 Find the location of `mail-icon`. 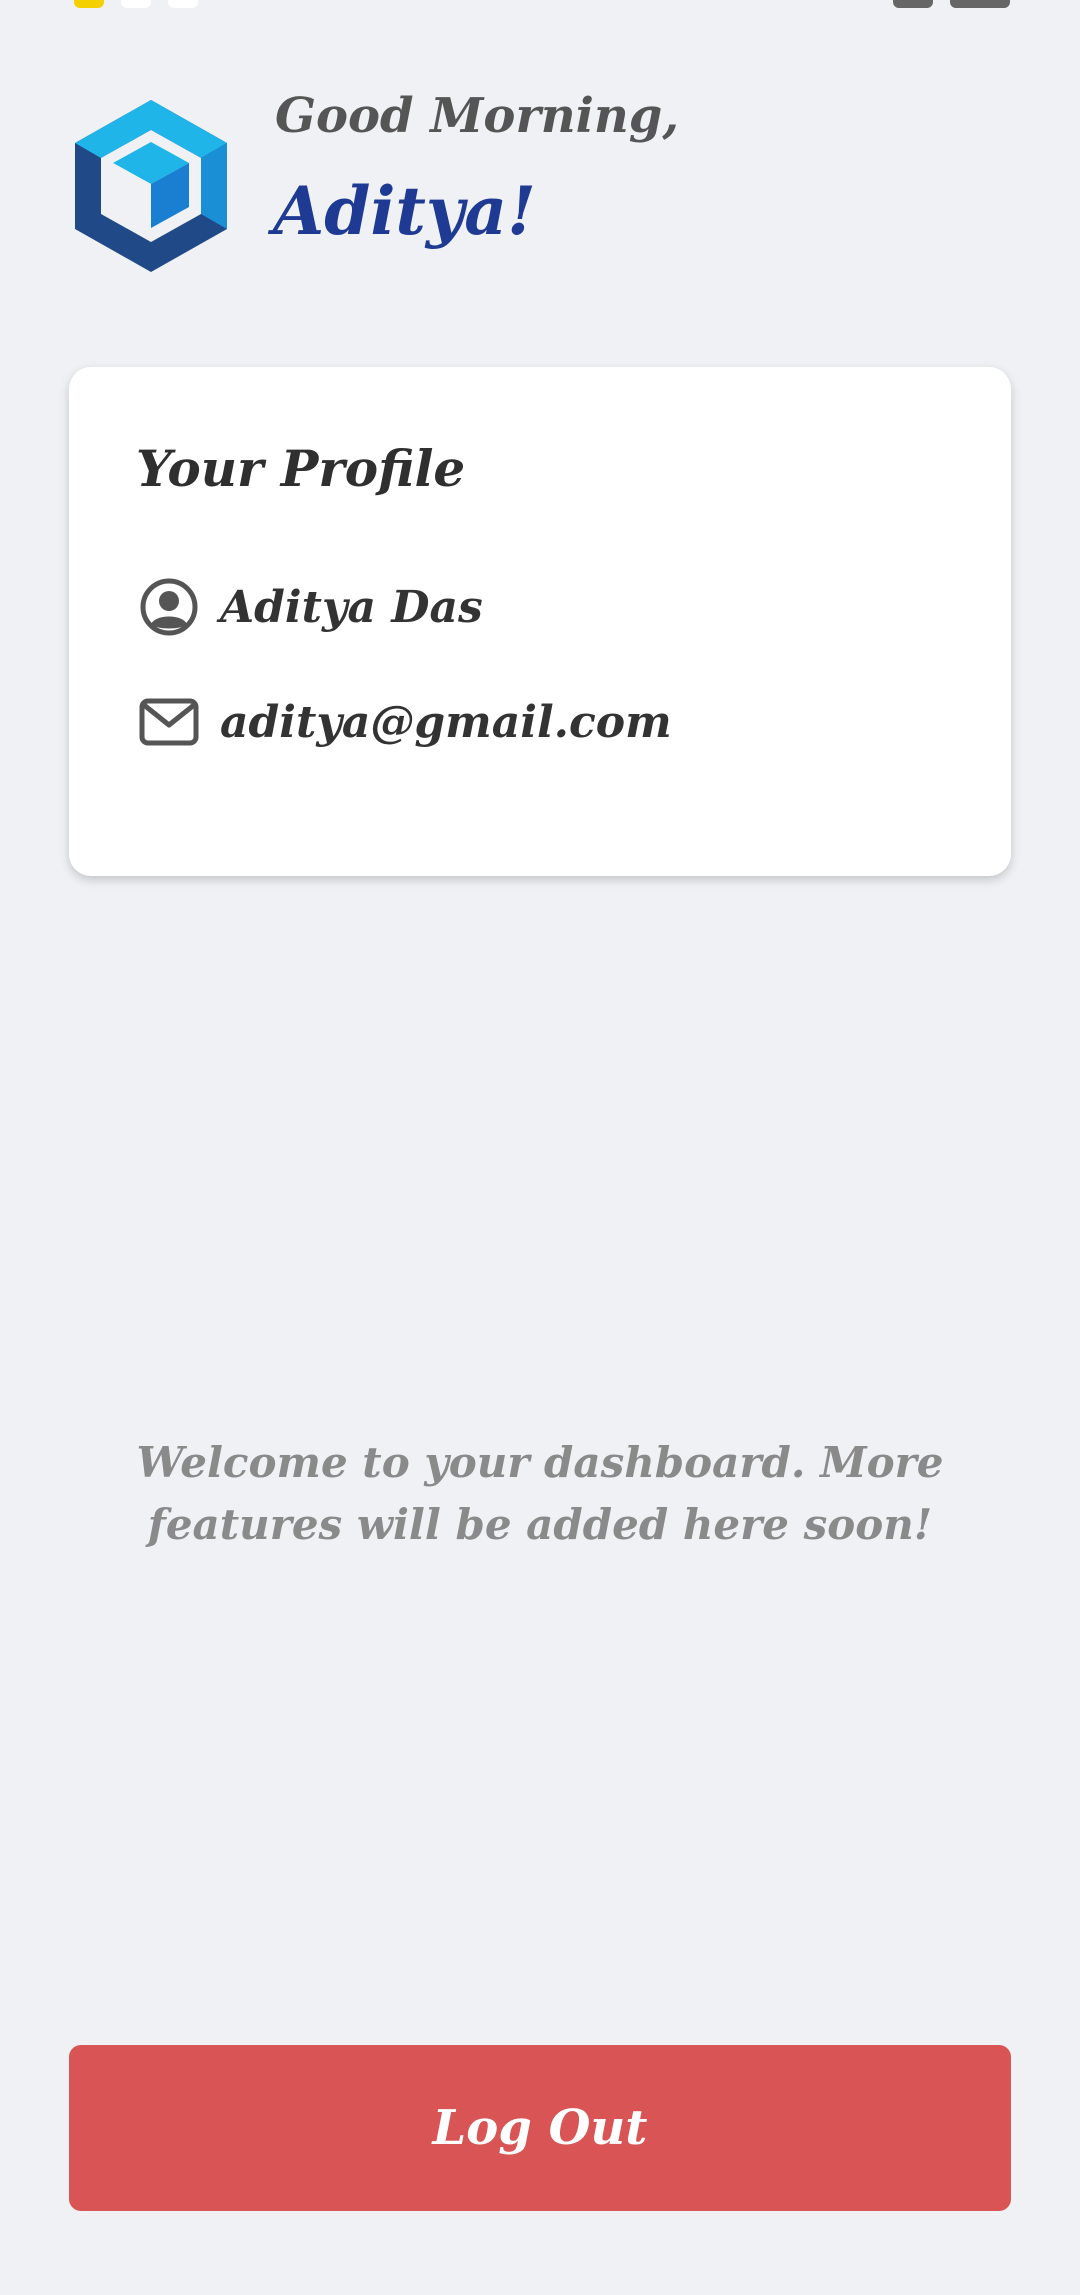

mail-icon is located at coordinates (169, 722).